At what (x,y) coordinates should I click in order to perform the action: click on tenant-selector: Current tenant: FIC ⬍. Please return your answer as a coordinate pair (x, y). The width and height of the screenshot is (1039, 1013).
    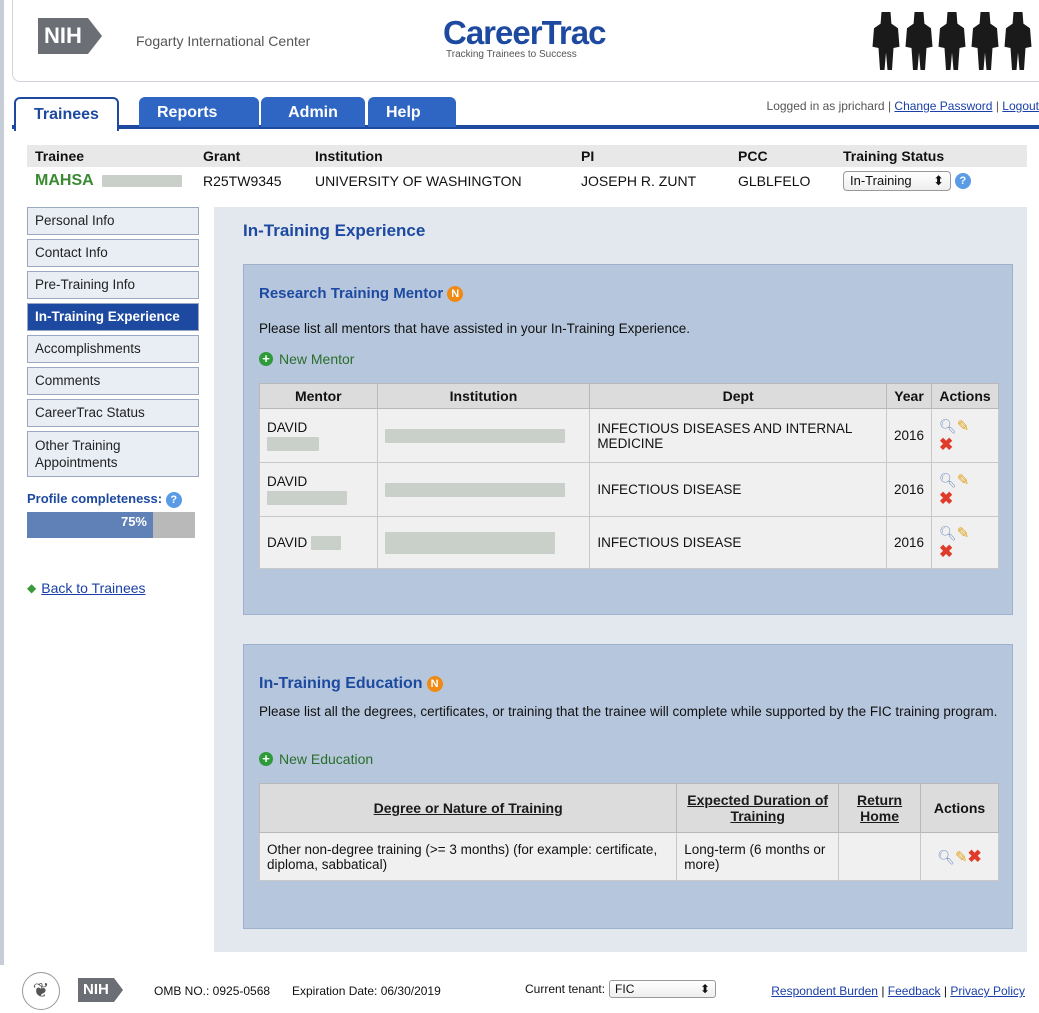
    Looking at the image, I should click on (621, 989).